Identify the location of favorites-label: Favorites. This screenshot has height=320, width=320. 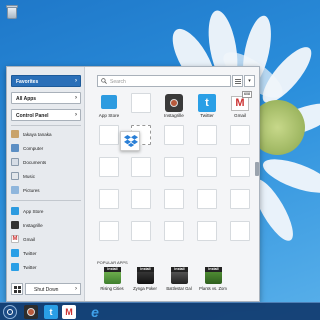
(27, 82).